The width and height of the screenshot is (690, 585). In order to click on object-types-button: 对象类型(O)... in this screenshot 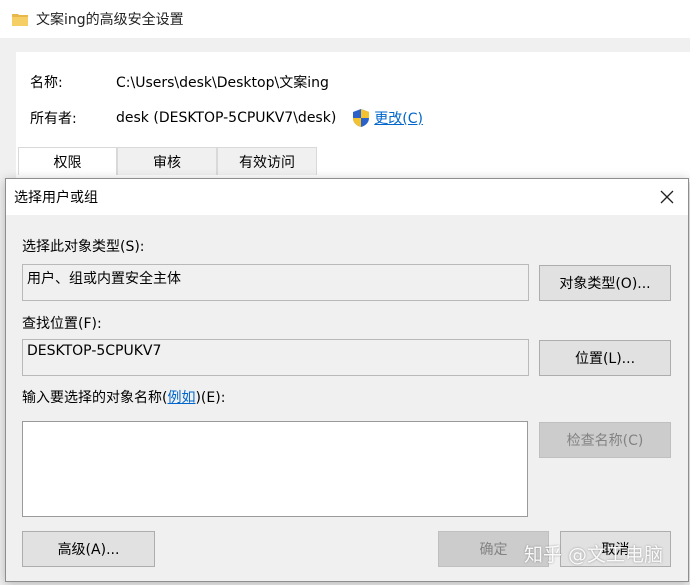, I will do `click(605, 283)`.